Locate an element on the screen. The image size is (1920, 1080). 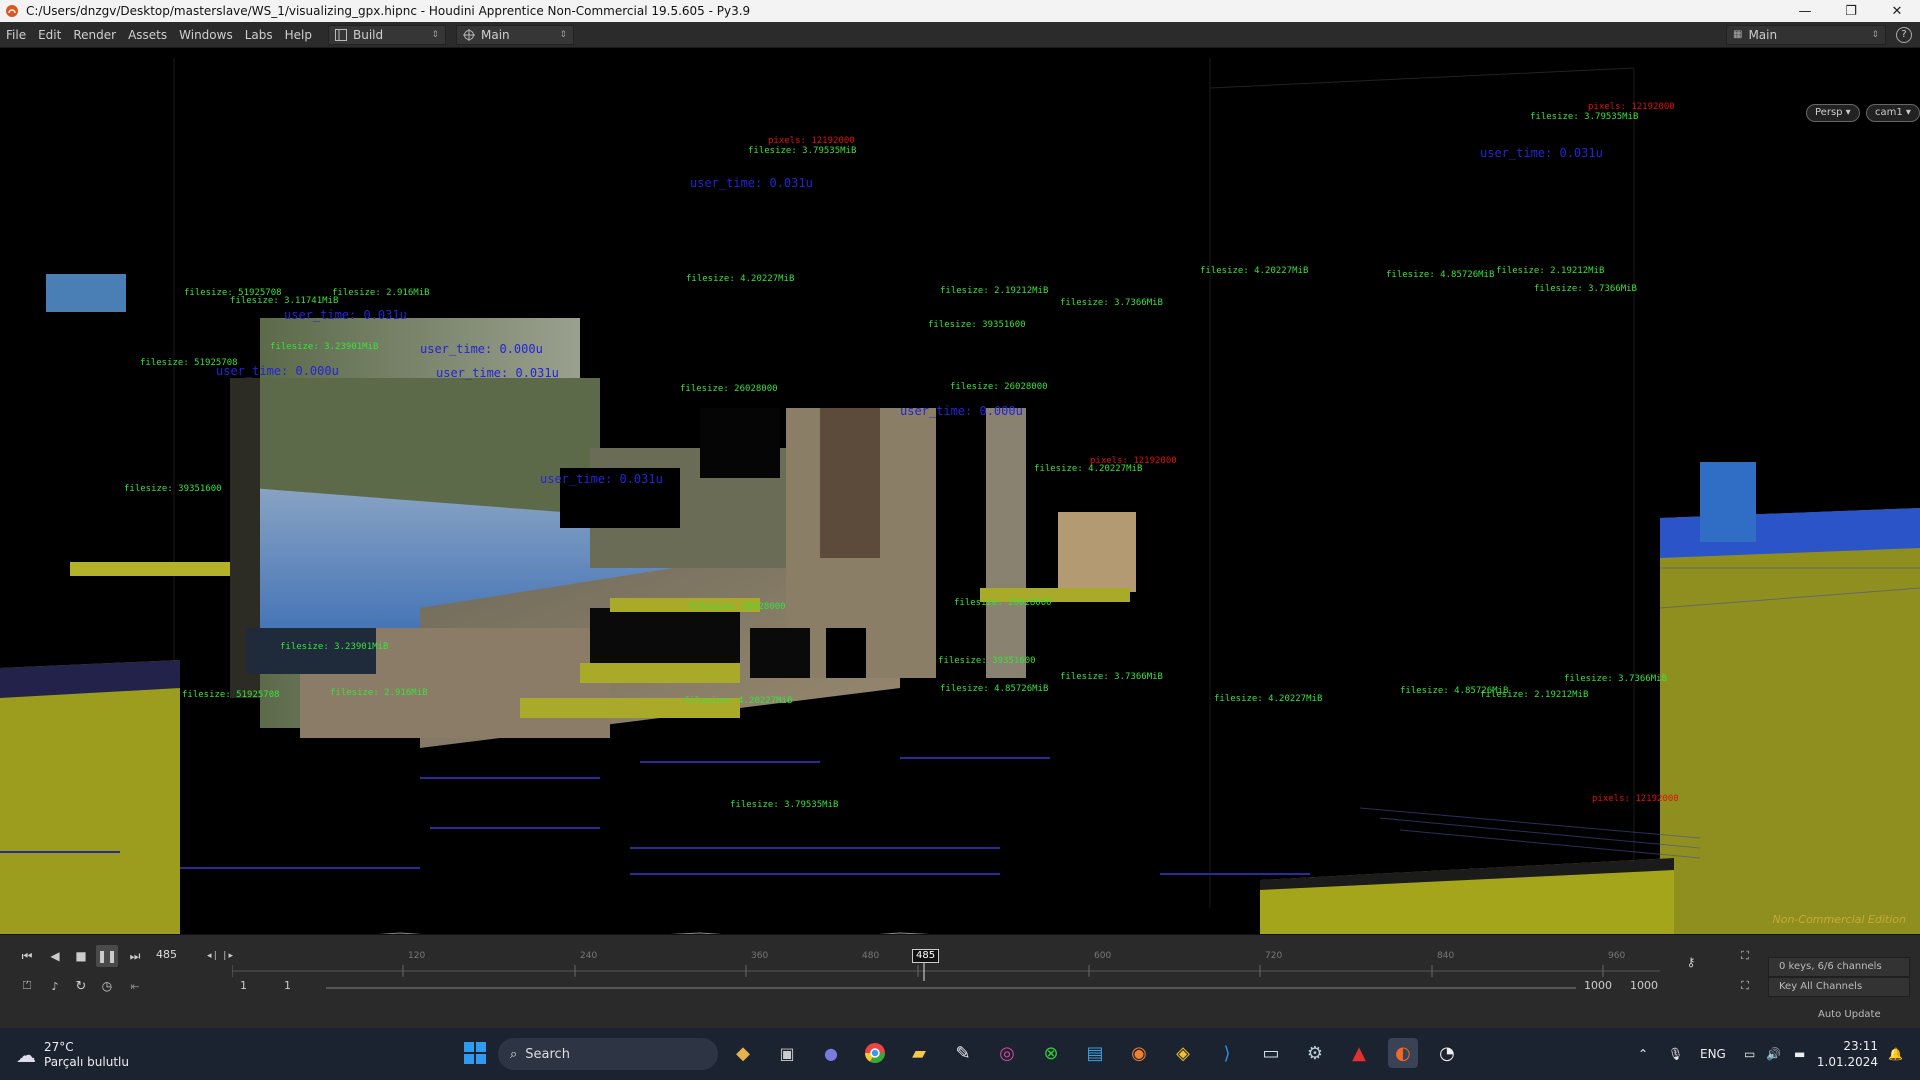
overlay-label: filesize: 2.19212MiB is located at coordinates (994, 291).